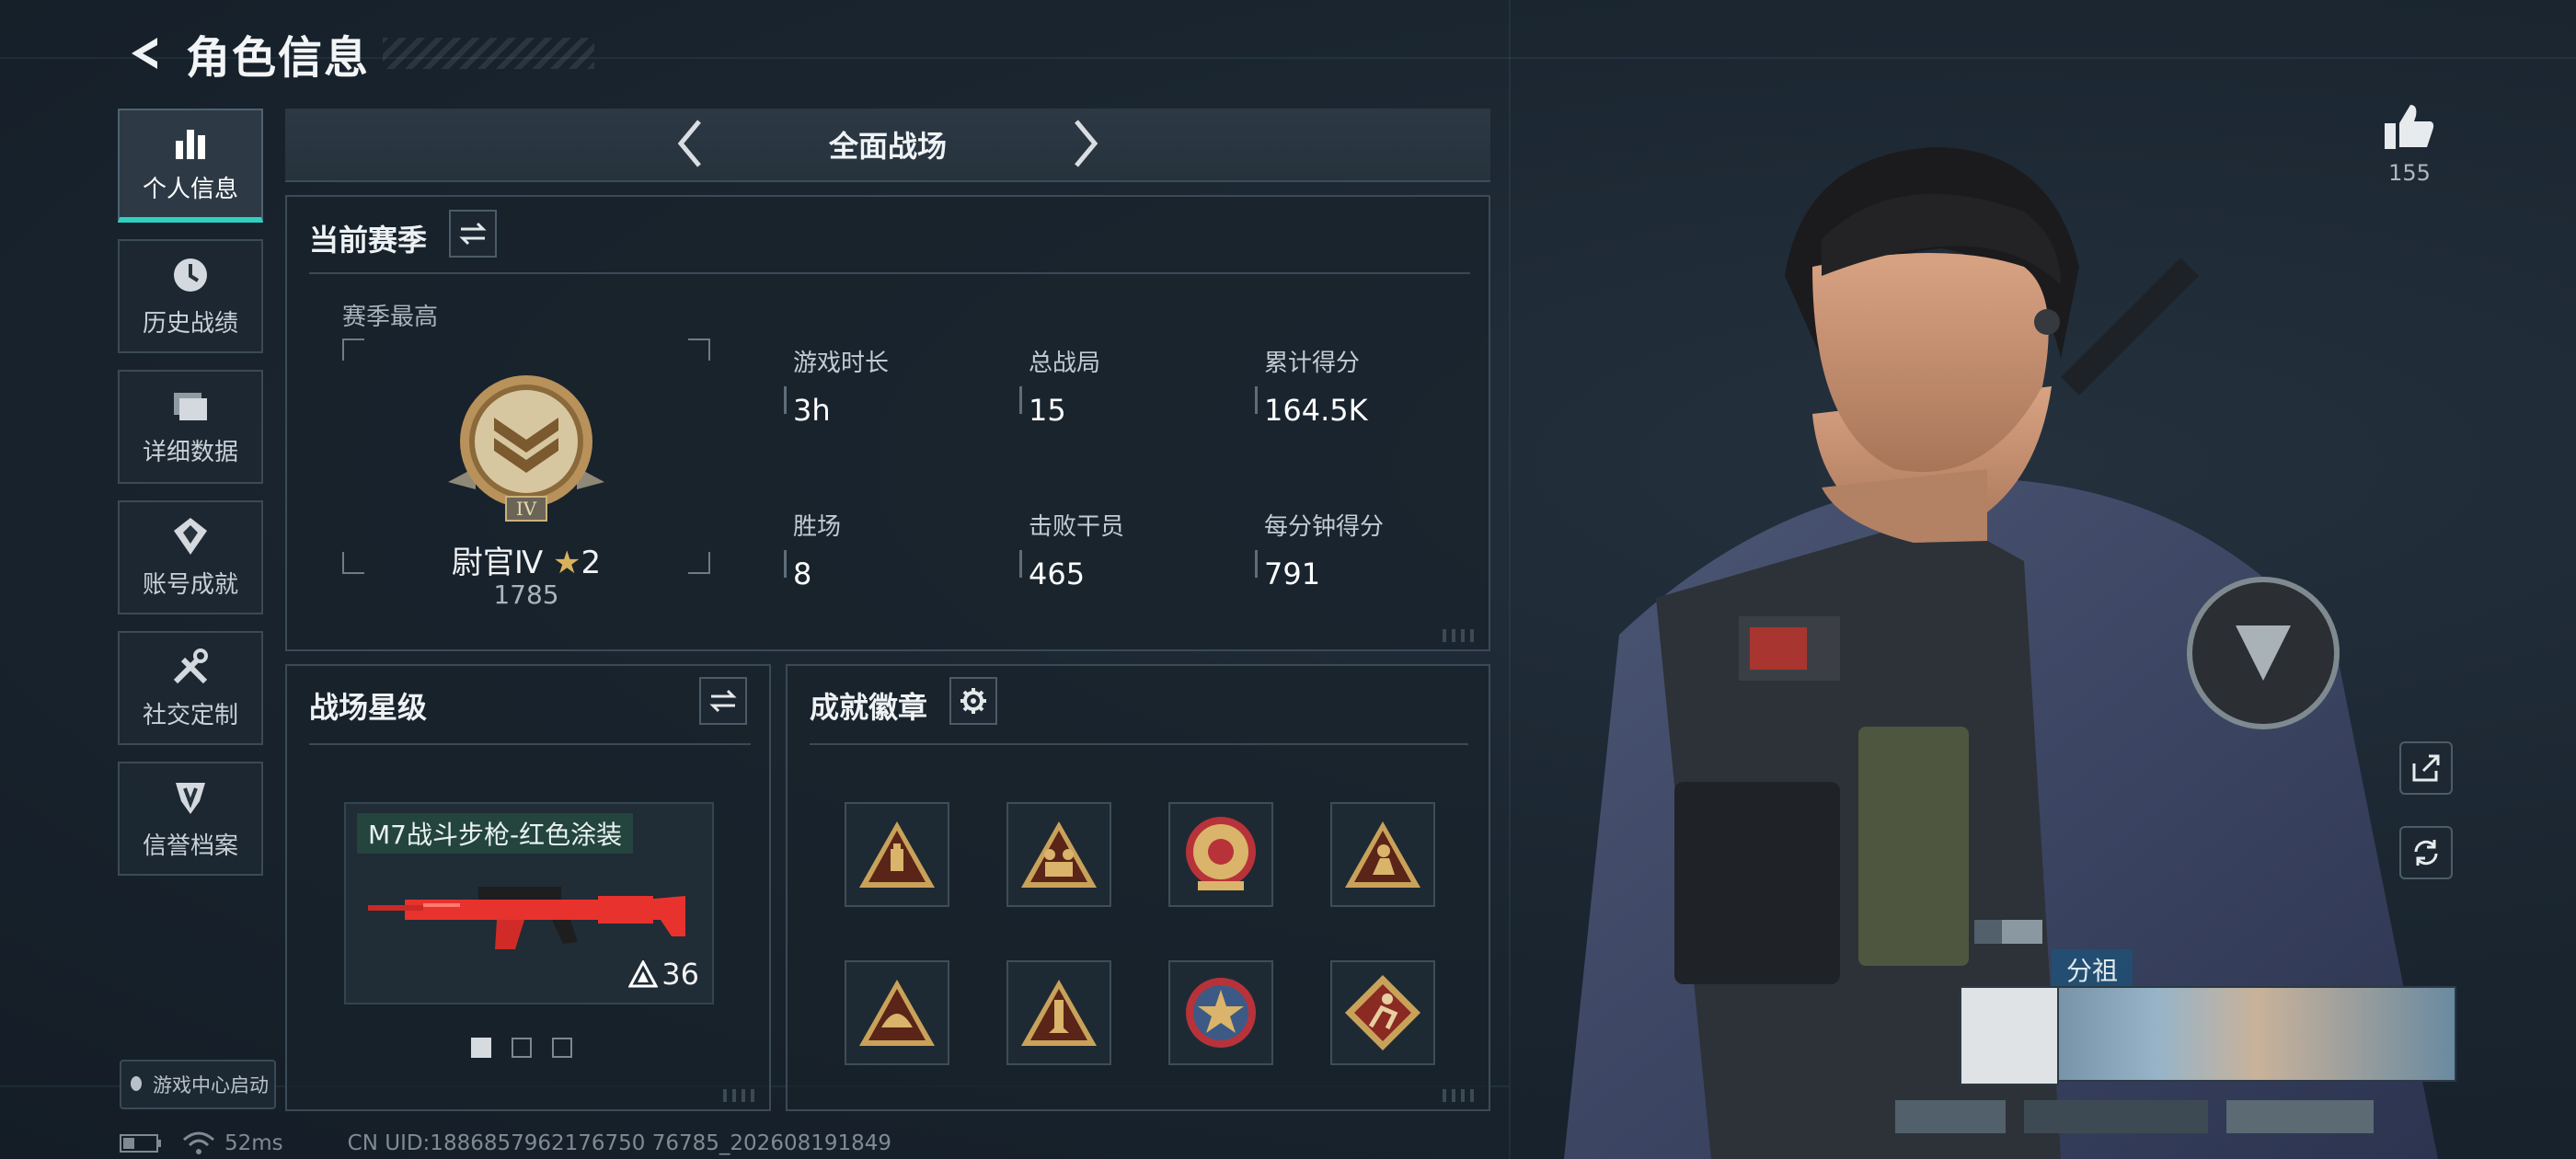  I want to click on avatar, so click(2009, 1035).